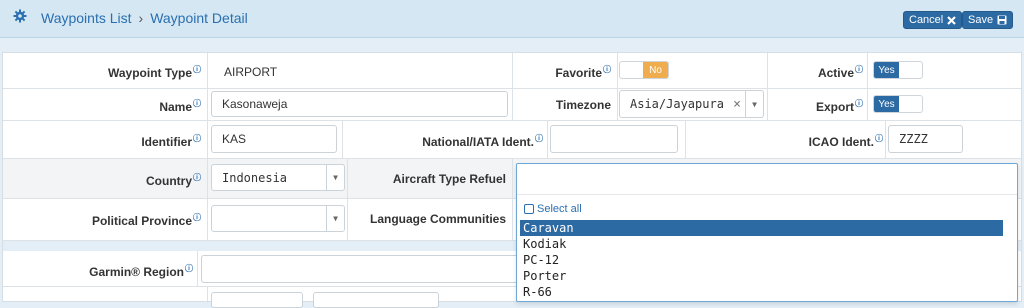  What do you see at coordinates (693, 71) in the screenshot?
I see `favorite-value-cell: No` at bounding box center [693, 71].